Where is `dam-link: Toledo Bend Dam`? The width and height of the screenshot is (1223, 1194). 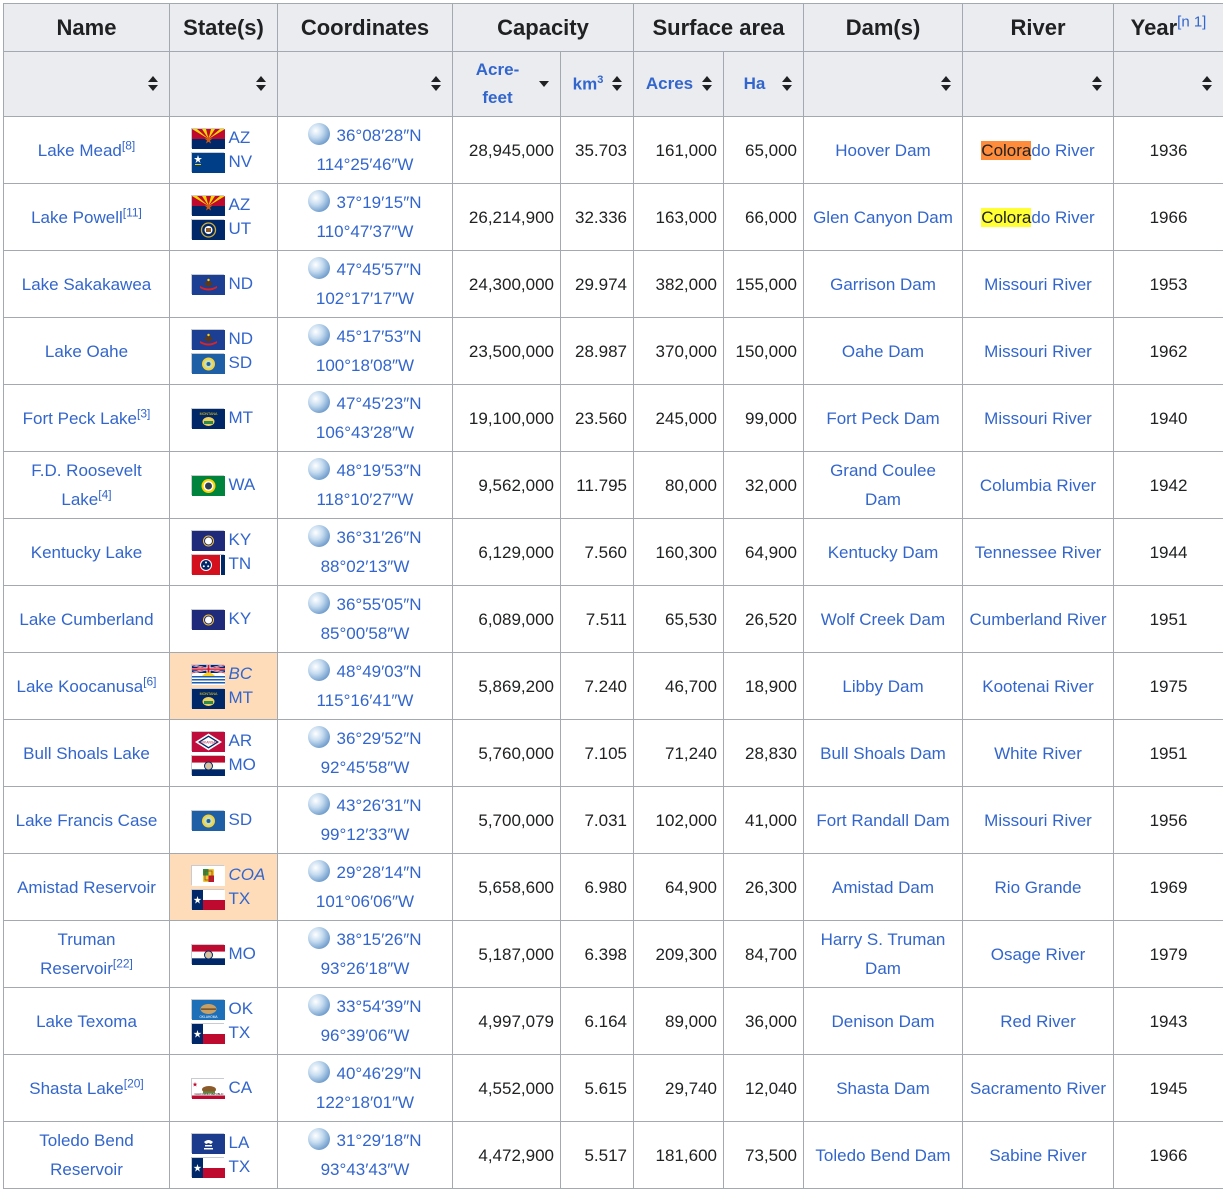
dam-link: Toledo Bend Dam is located at coordinates (882, 1155).